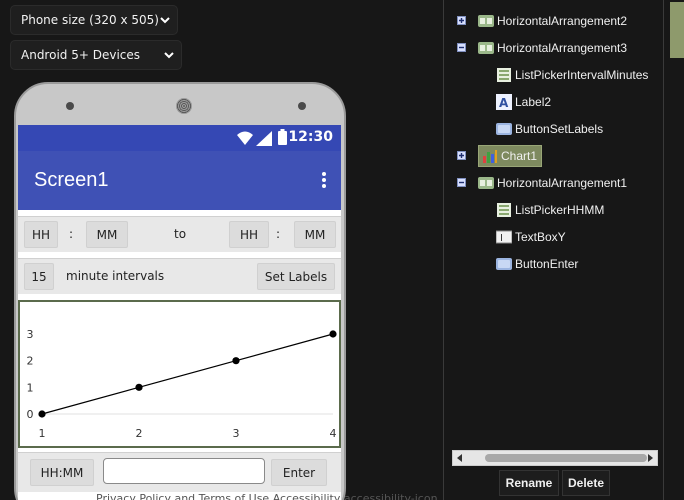  I want to click on chart-icon, so click(490, 156).